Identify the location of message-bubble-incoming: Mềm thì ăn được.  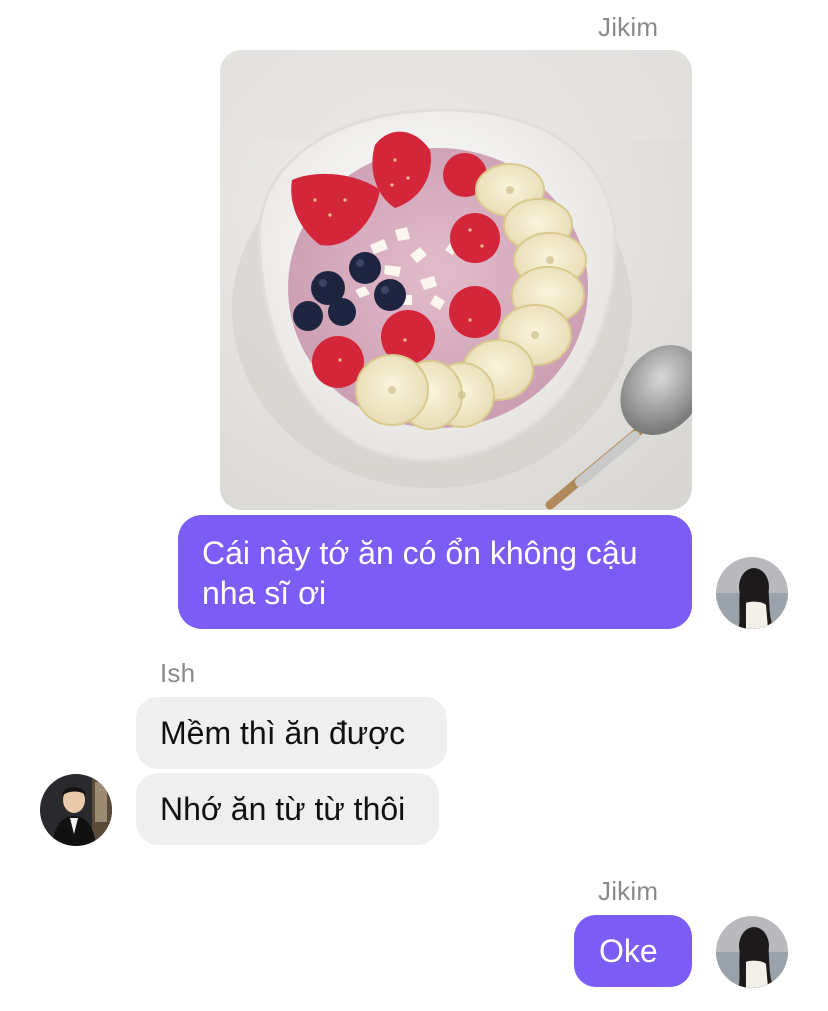
(291, 733).